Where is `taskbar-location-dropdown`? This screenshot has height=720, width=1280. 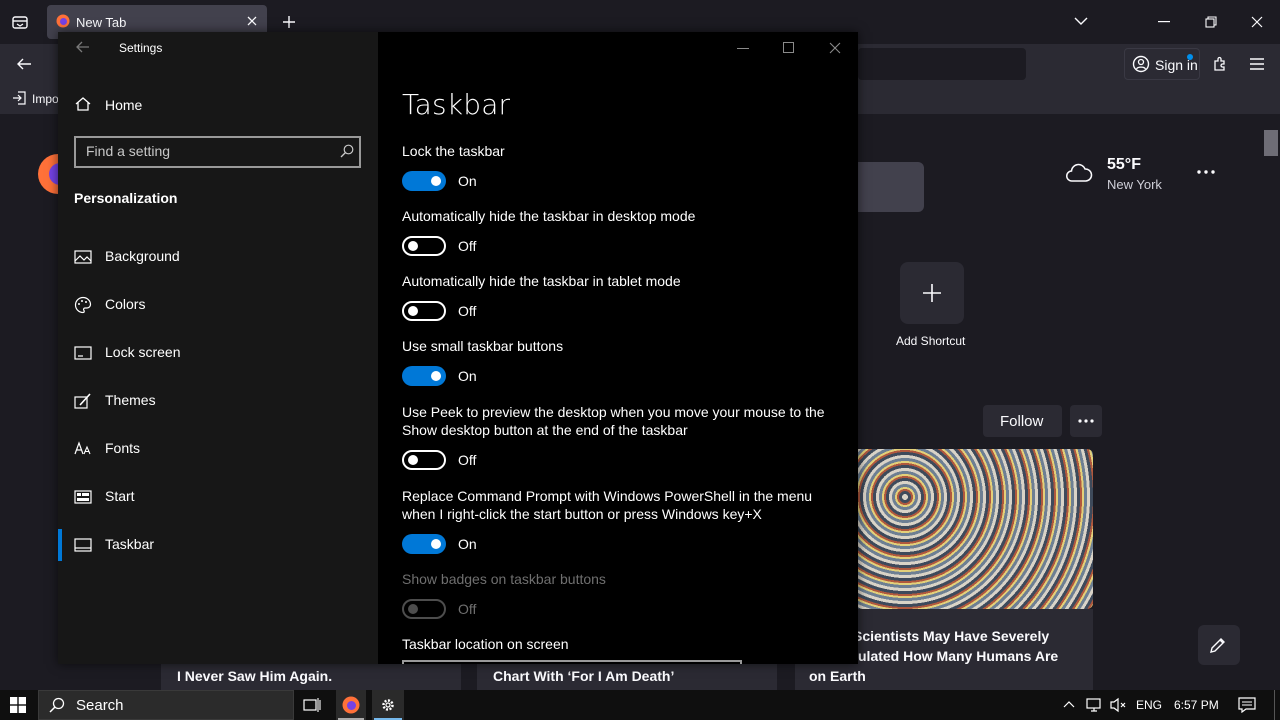 taskbar-location-dropdown is located at coordinates (572, 662).